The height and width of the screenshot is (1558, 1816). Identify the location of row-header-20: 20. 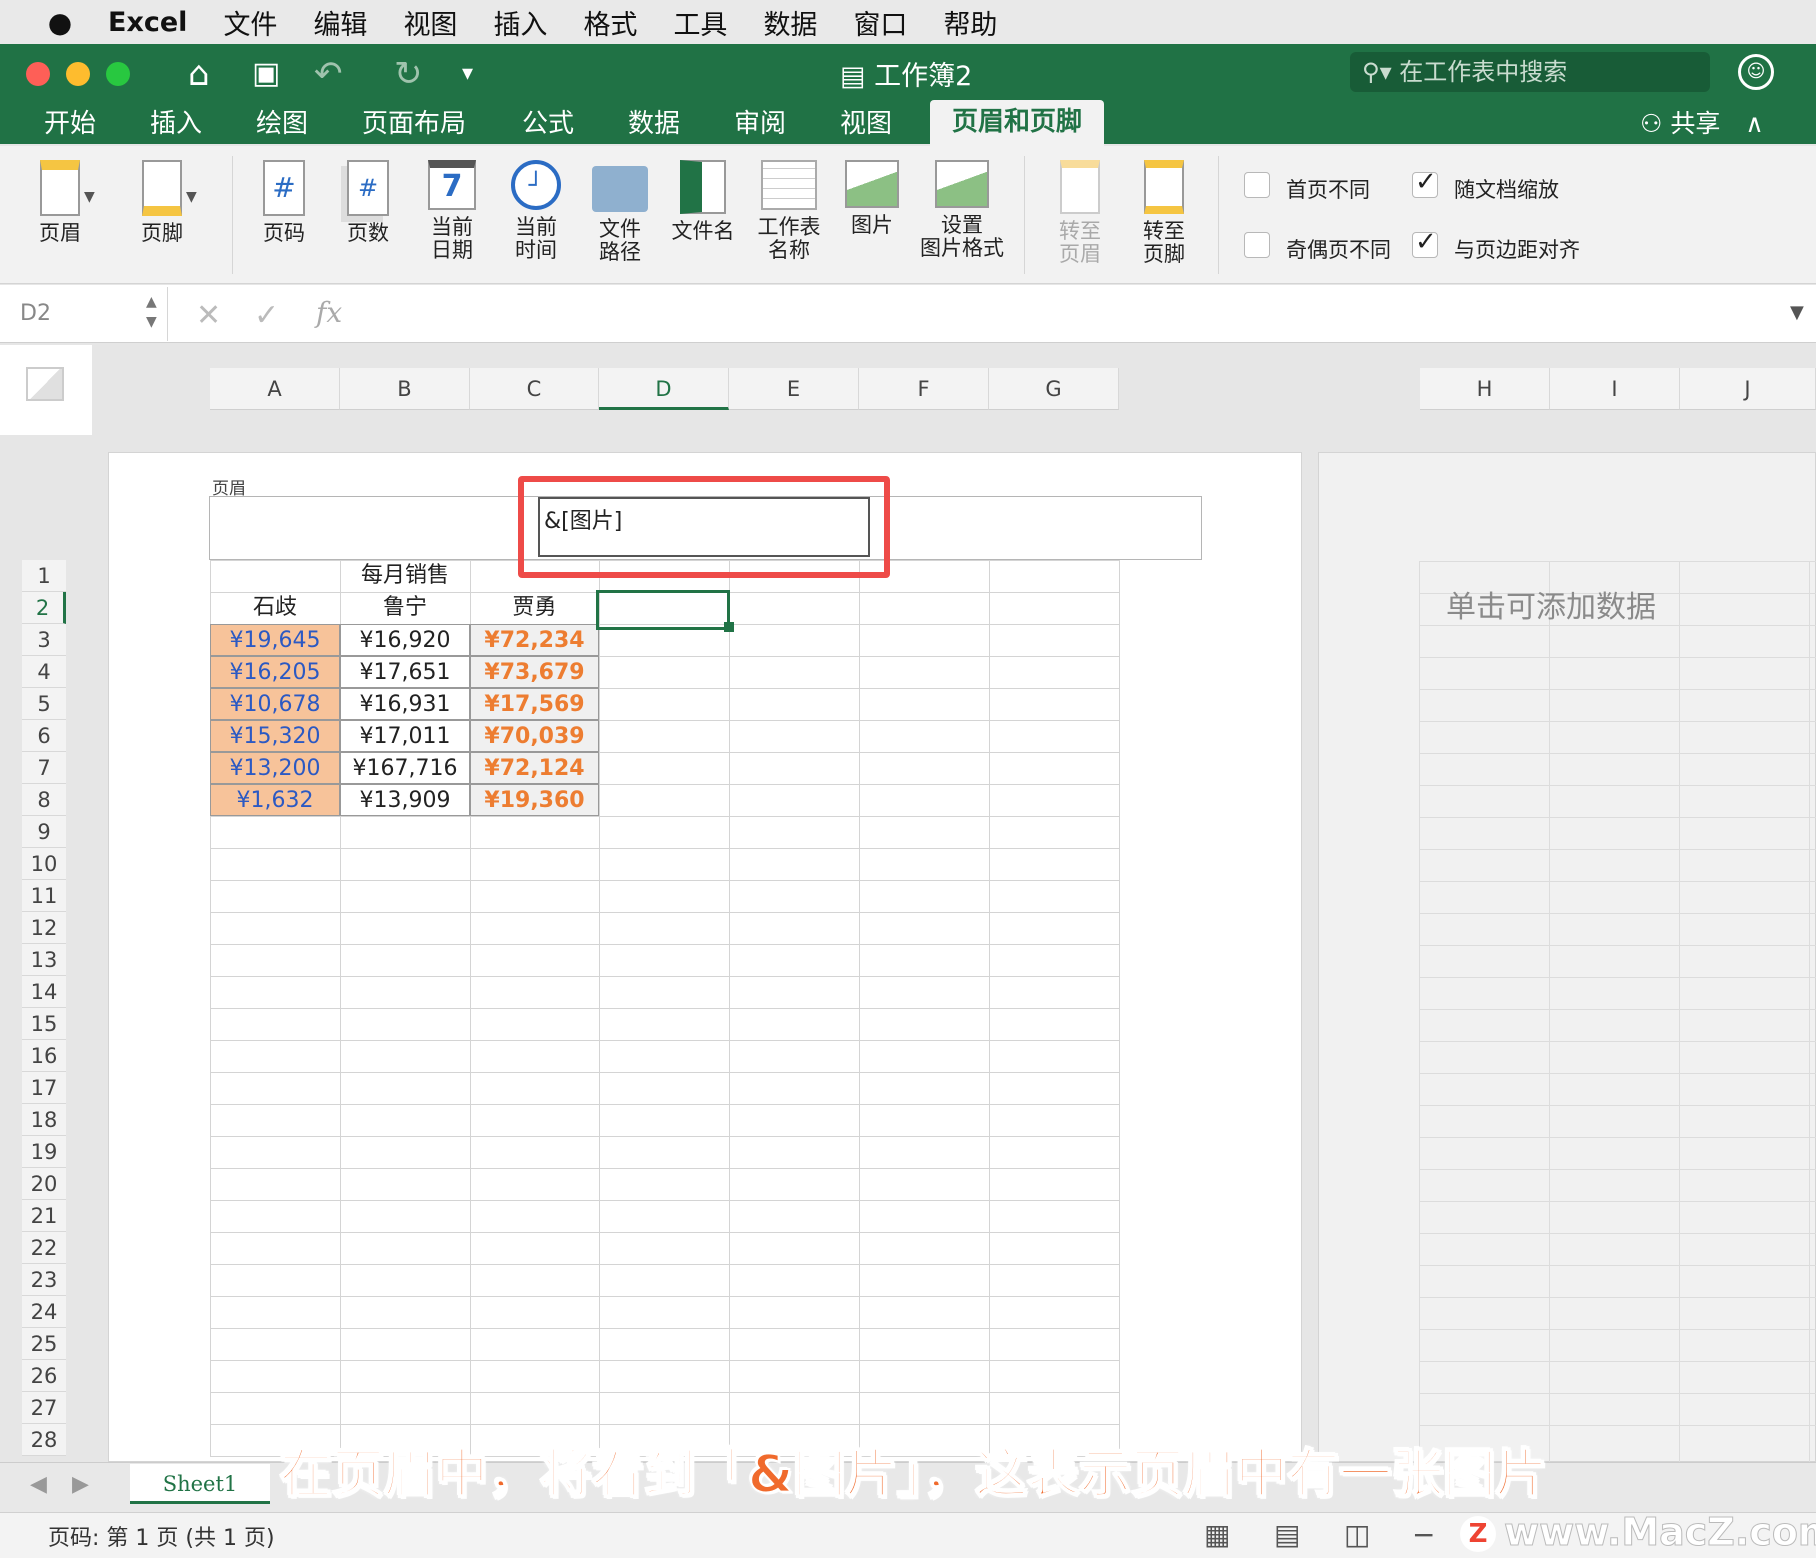
(44, 1184).